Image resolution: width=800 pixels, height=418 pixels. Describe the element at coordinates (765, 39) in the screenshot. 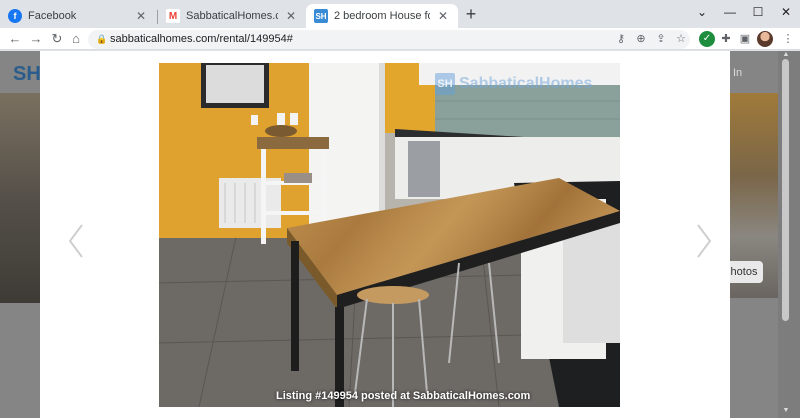

I see `profile-avatar` at that location.